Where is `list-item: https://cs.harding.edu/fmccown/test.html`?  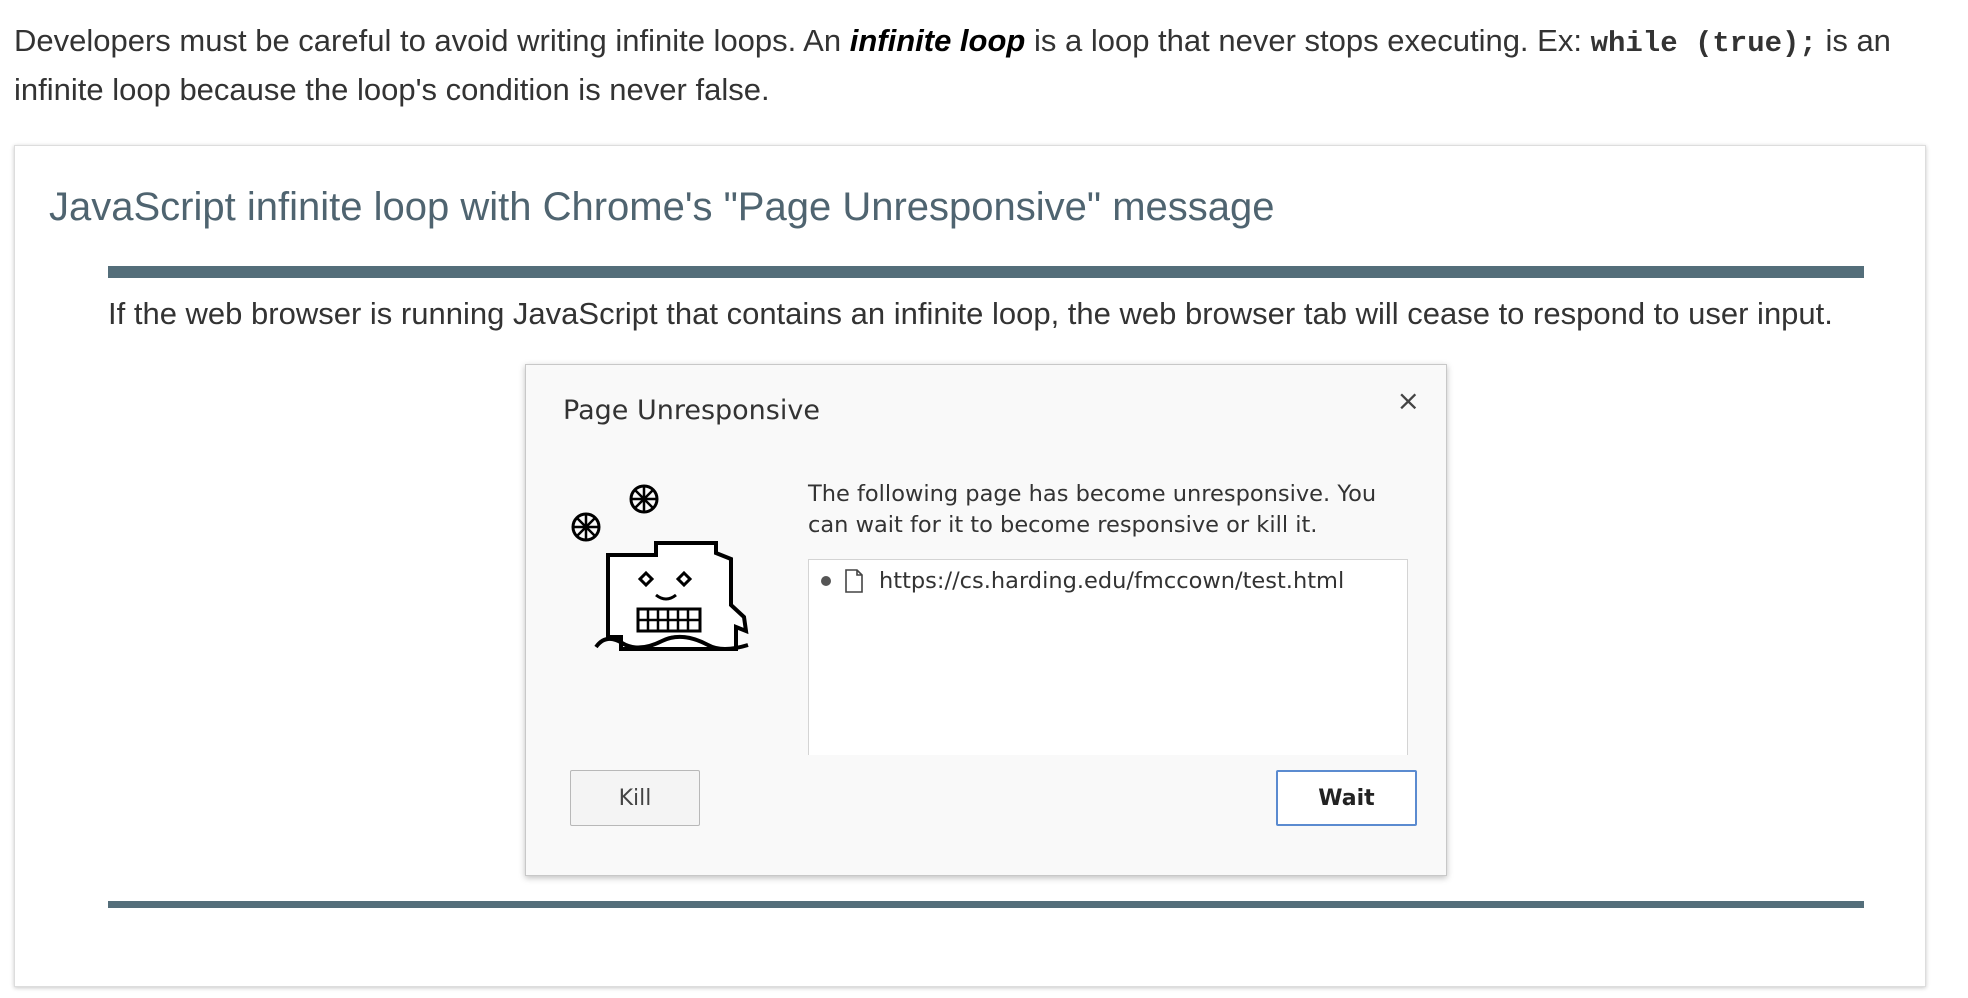
list-item: https://cs.harding.edu/fmccown/test.html is located at coordinates (1082, 581).